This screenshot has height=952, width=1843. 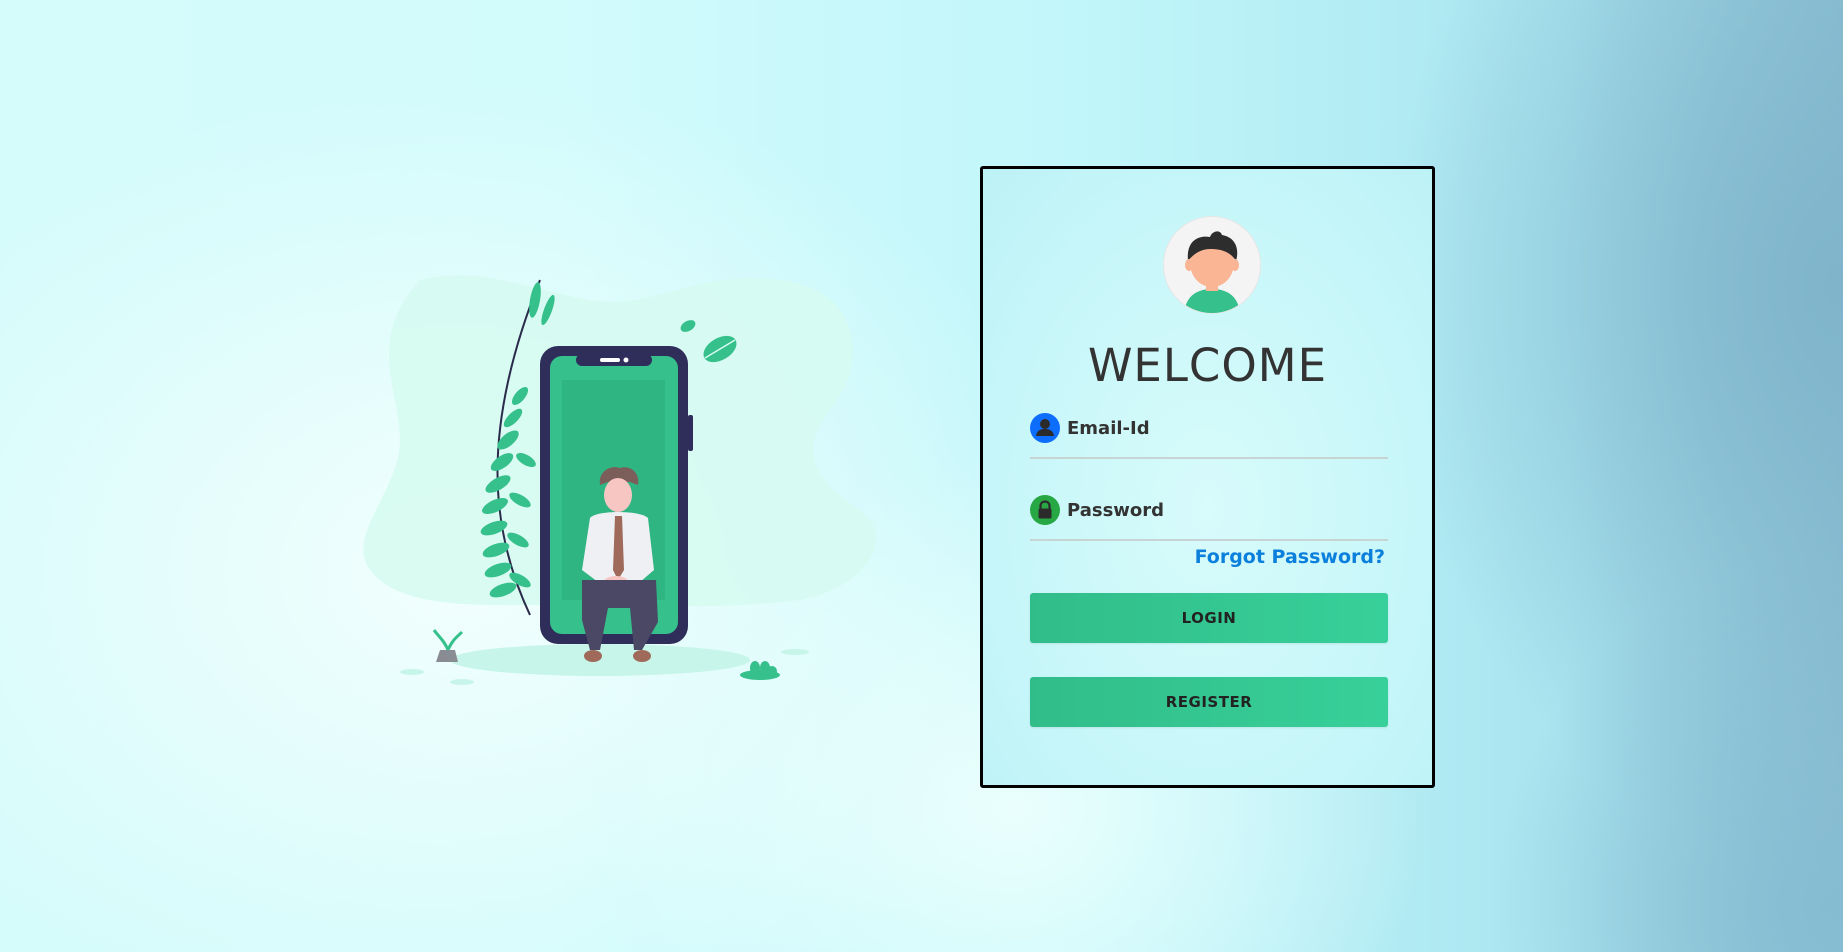 I want to click on password-field: Password, so click(x=1210, y=518).